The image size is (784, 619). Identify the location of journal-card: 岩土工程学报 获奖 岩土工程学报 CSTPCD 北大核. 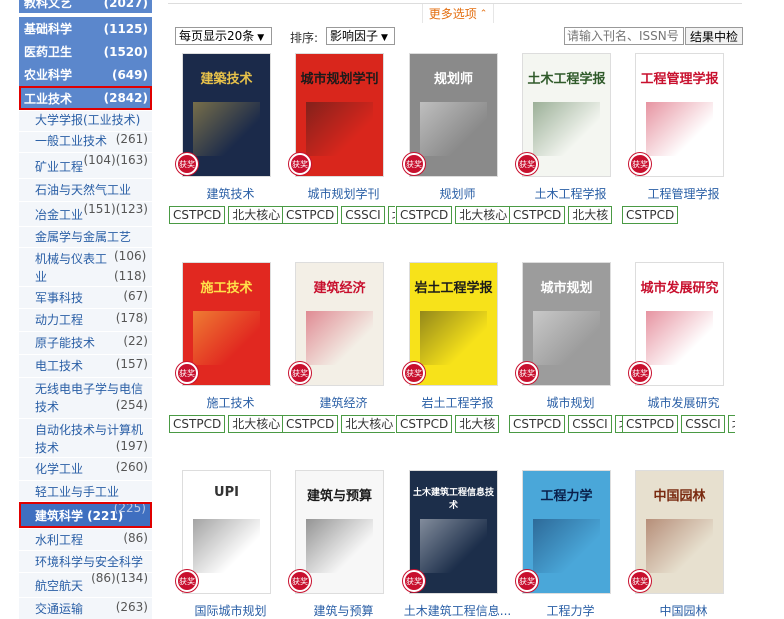
(455, 349).